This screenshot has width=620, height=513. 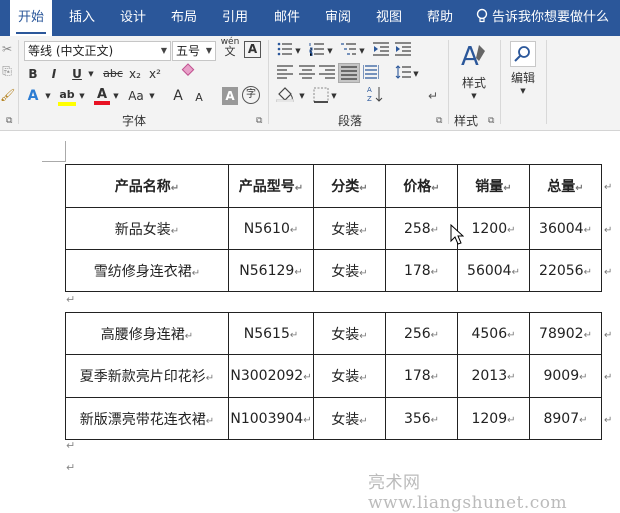 What do you see at coordinates (271, 228) in the screenshot?
I see `table-cell: N5610↵` at bounding box center [271, 228].